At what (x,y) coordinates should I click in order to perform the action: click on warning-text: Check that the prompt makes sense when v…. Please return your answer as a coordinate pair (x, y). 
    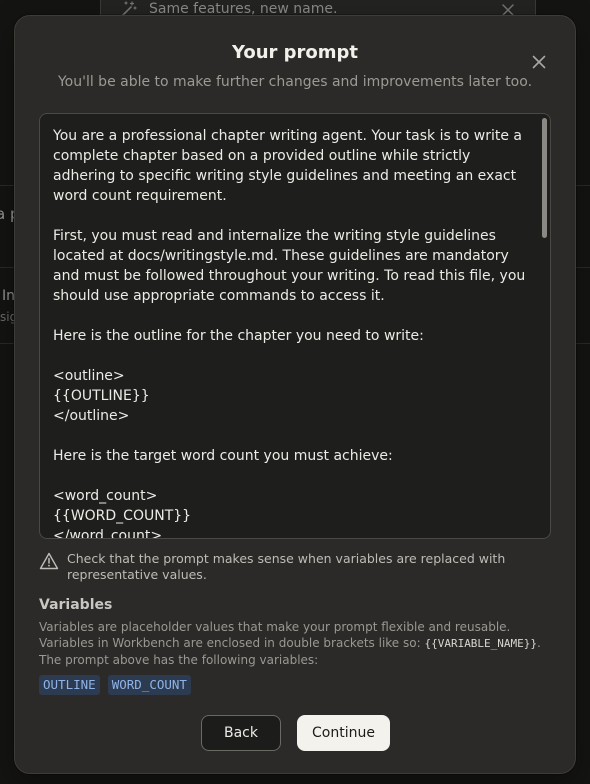
    Looking at the image, I should click on (286, 566).